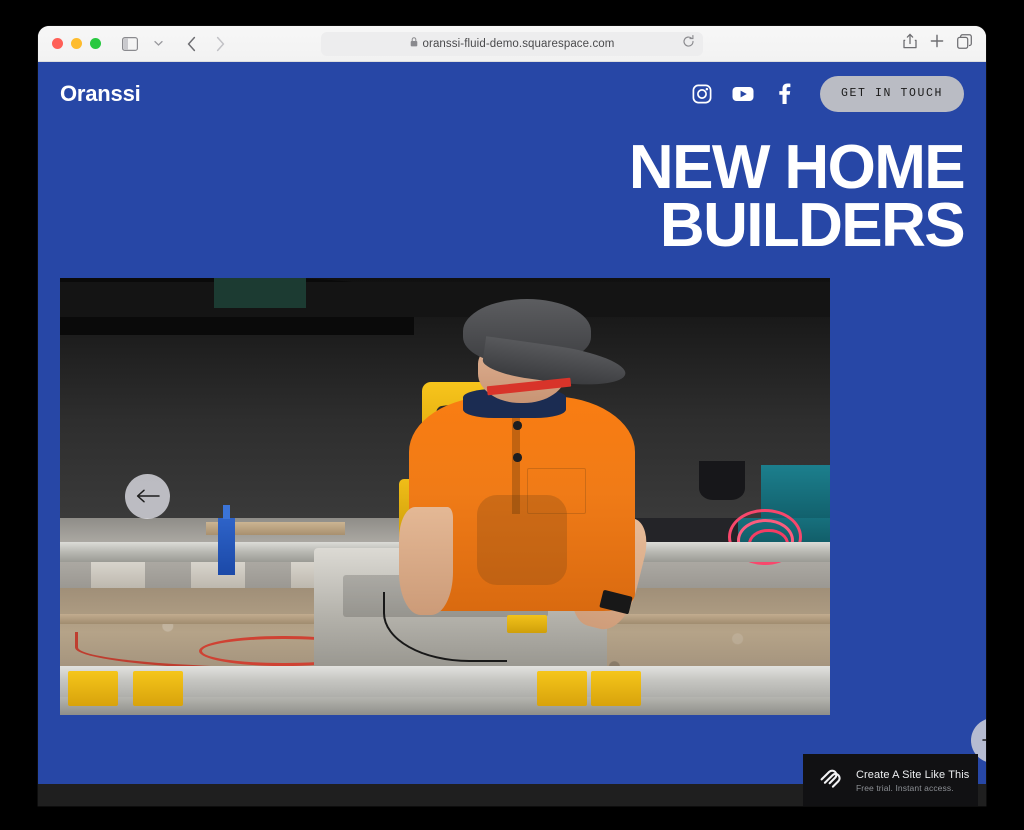 The width and height of the screenshot is (1024, 830). I want to click on promo-subtitle: Free trial. Instant access., so click(905, 787).